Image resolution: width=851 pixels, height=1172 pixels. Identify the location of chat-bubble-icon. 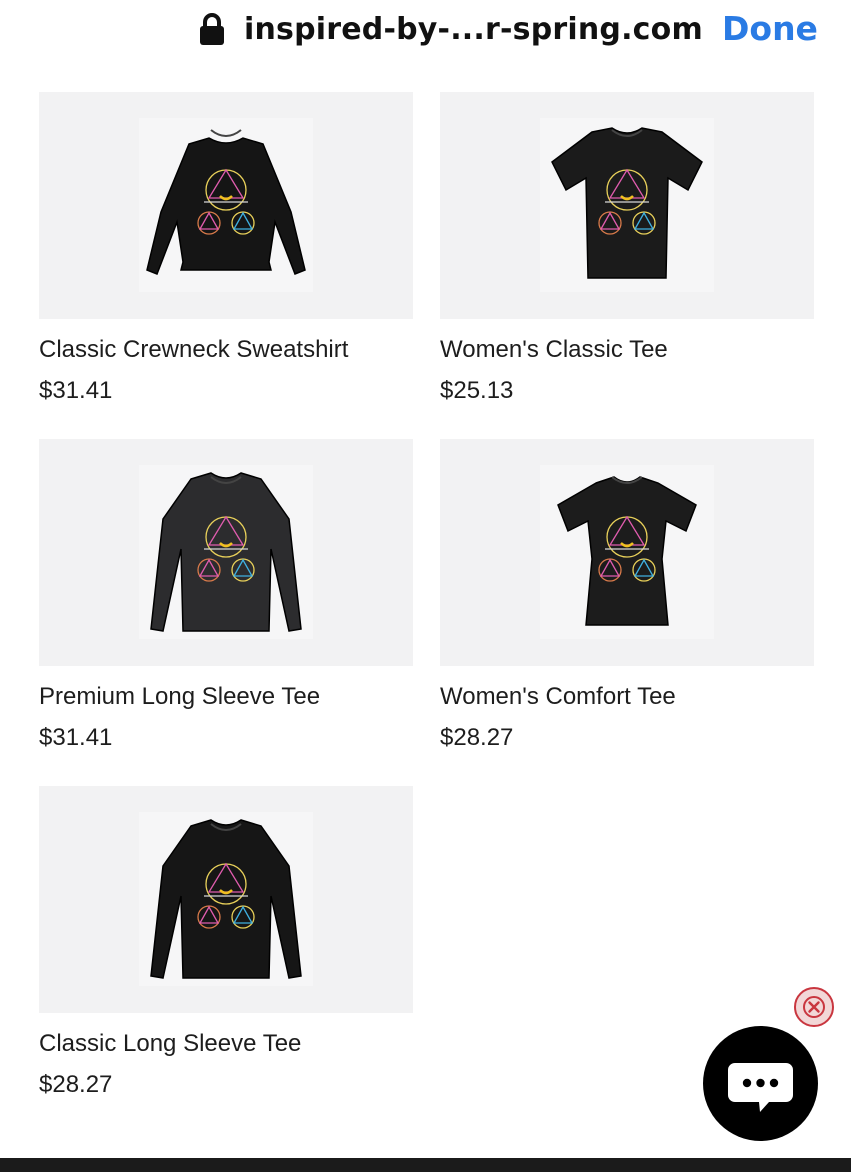
(760, 1087).